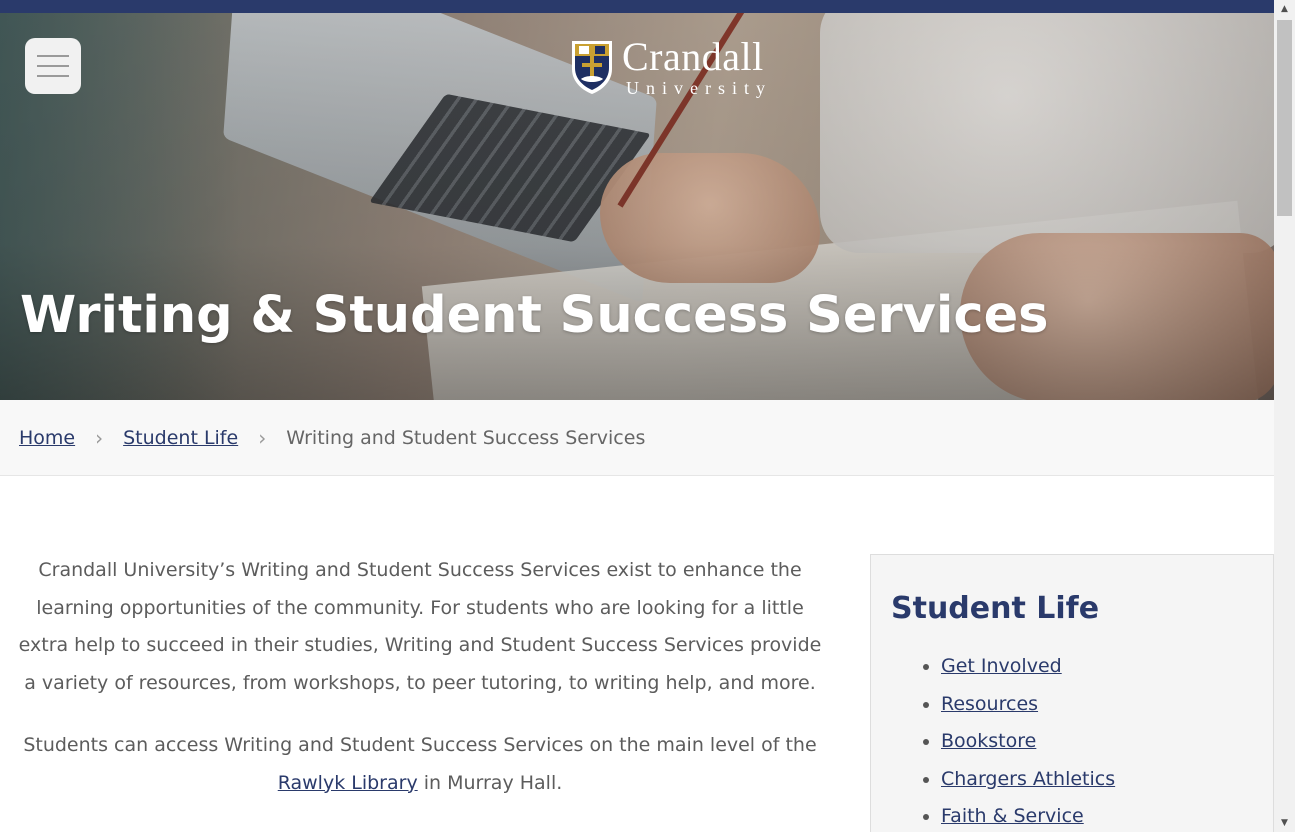 The height and width of the screenshot is (832, 1295). I want to click on list-item: Resources, so click(1097, 705).